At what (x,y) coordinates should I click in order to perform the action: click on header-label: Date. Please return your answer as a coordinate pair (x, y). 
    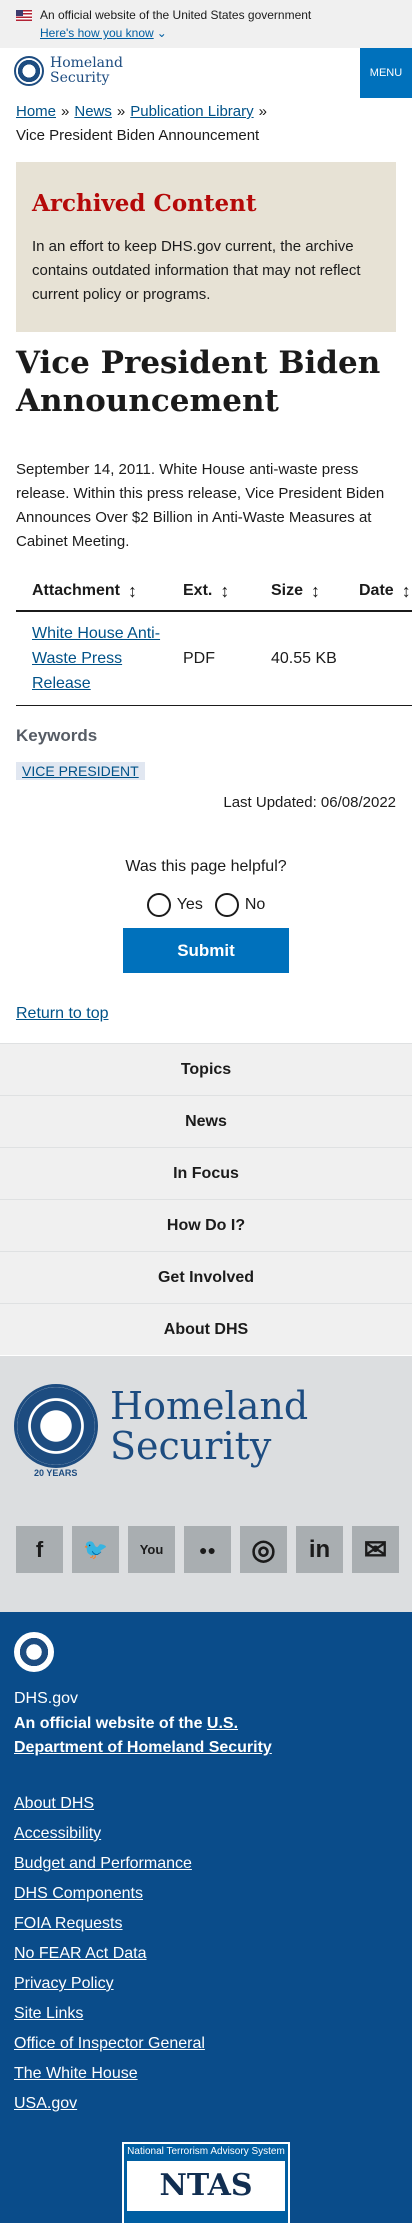
    Looking at the image, I should click on (376, 590).